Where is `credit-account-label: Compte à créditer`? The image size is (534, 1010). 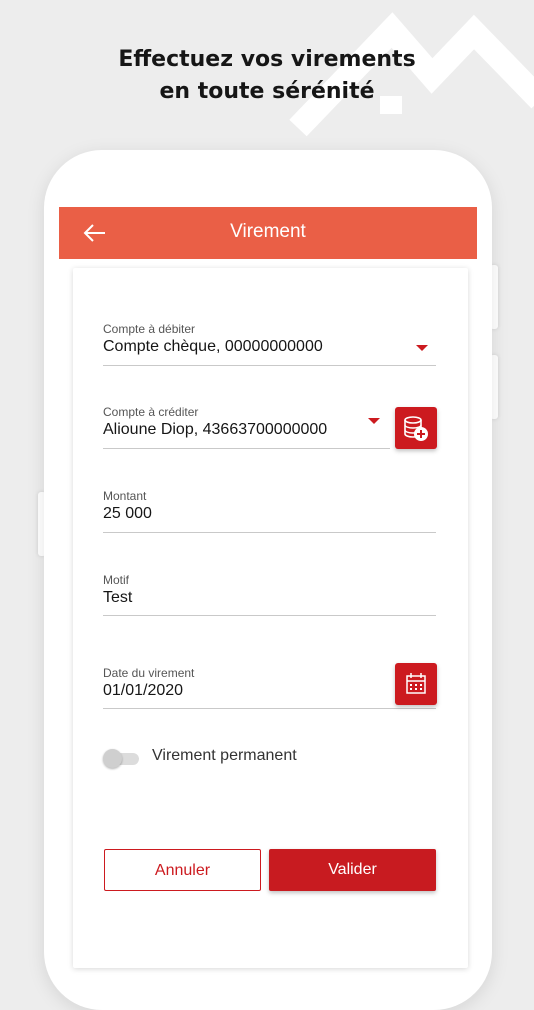
credit-account-label: Compte à créditer is located at coordinates (151, 412).